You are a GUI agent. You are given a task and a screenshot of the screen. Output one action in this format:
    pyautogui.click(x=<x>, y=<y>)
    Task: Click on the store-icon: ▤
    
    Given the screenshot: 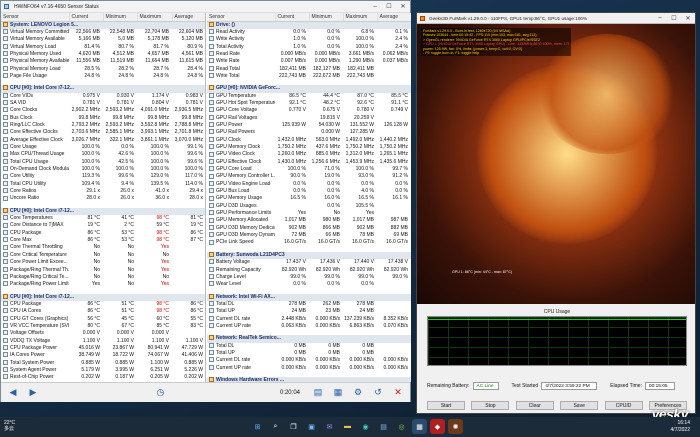 What is the action you would take?
    pyautogui.click(x=383, y=426)
    